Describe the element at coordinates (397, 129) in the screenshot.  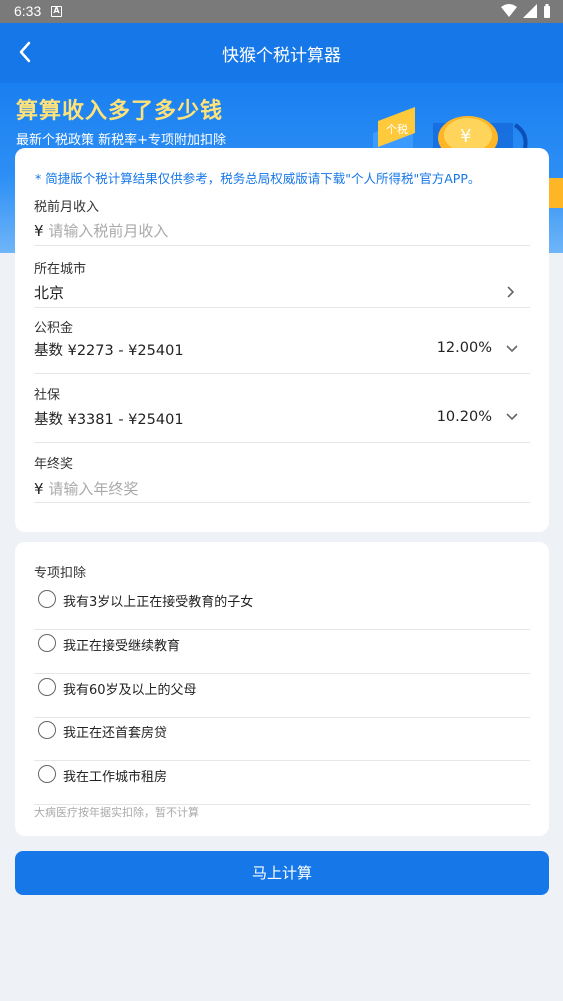
I see `banner-tag-text: 个税` at that location.